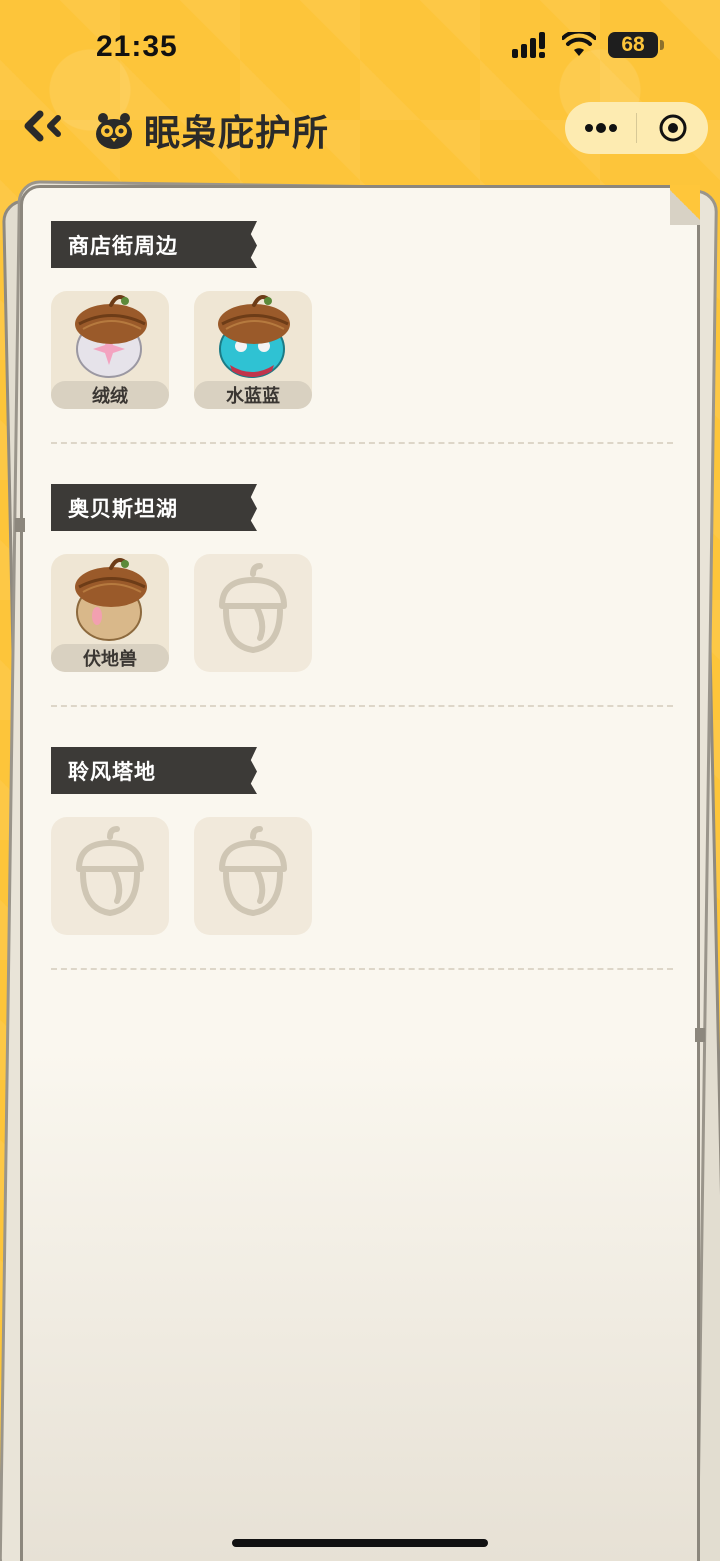 This screenshot has width=720, height=1561. I want to click on collectible-name: 水蓝蓝, so click(253, 395).